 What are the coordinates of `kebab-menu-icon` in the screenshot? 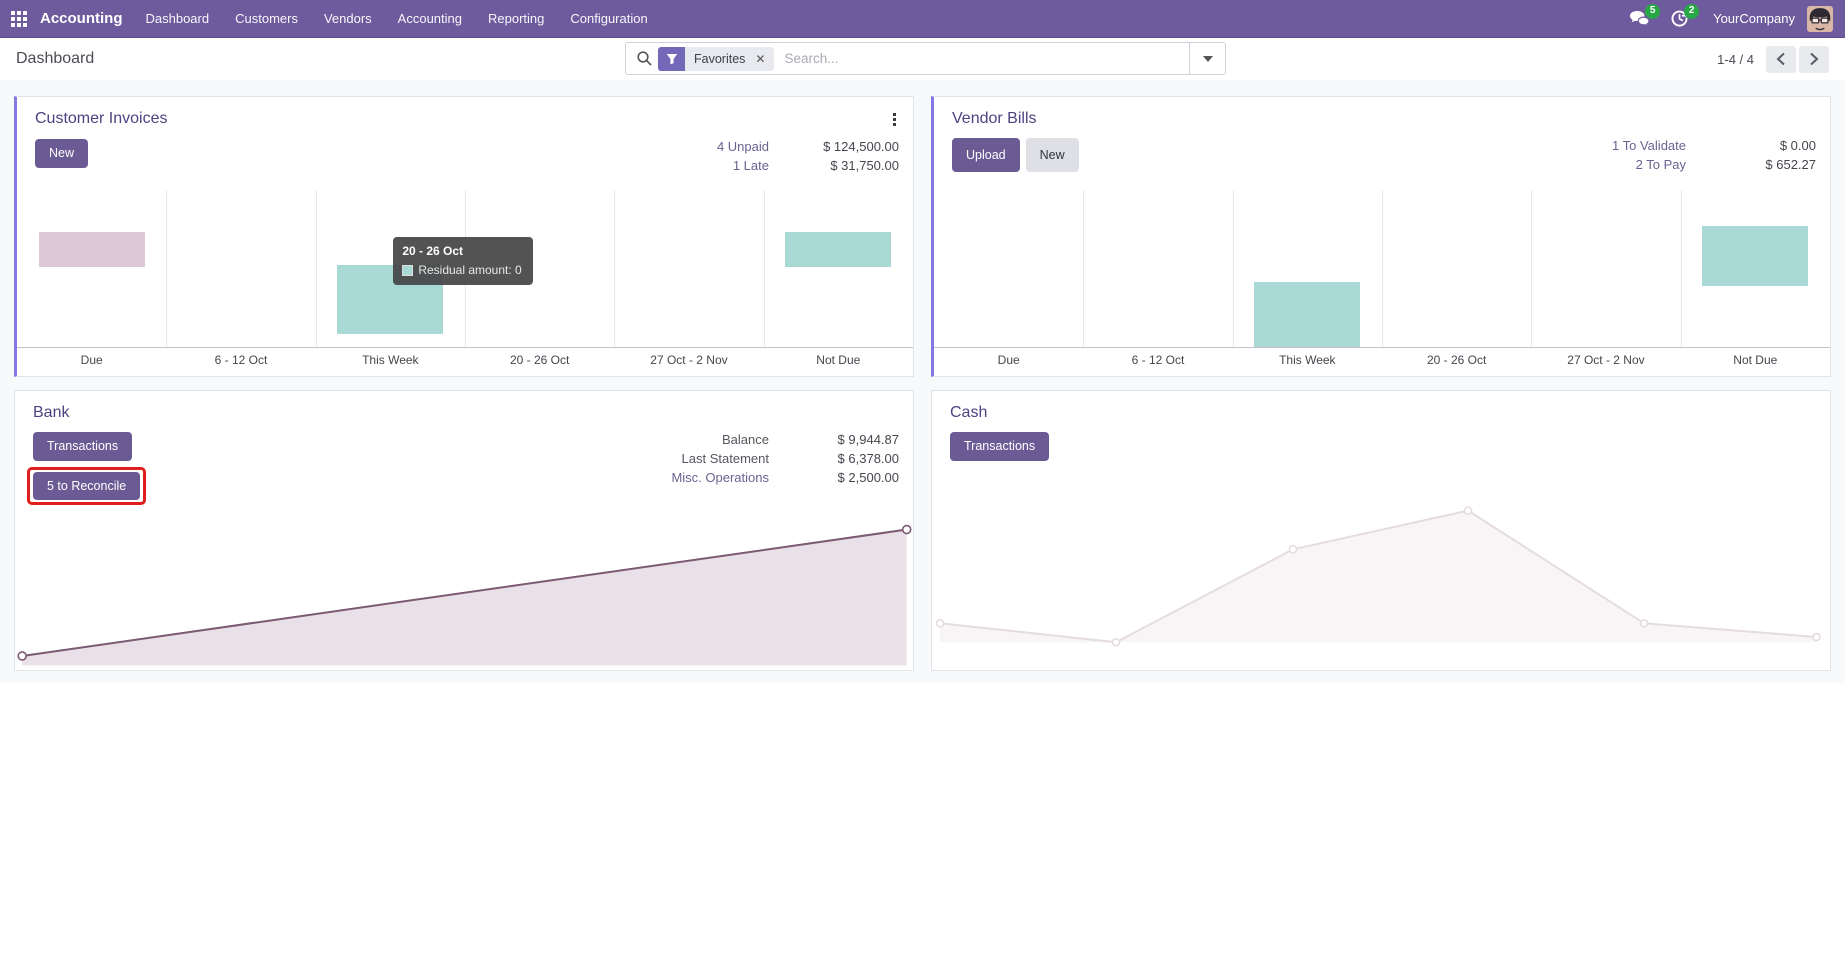 It's located at (894, 119).